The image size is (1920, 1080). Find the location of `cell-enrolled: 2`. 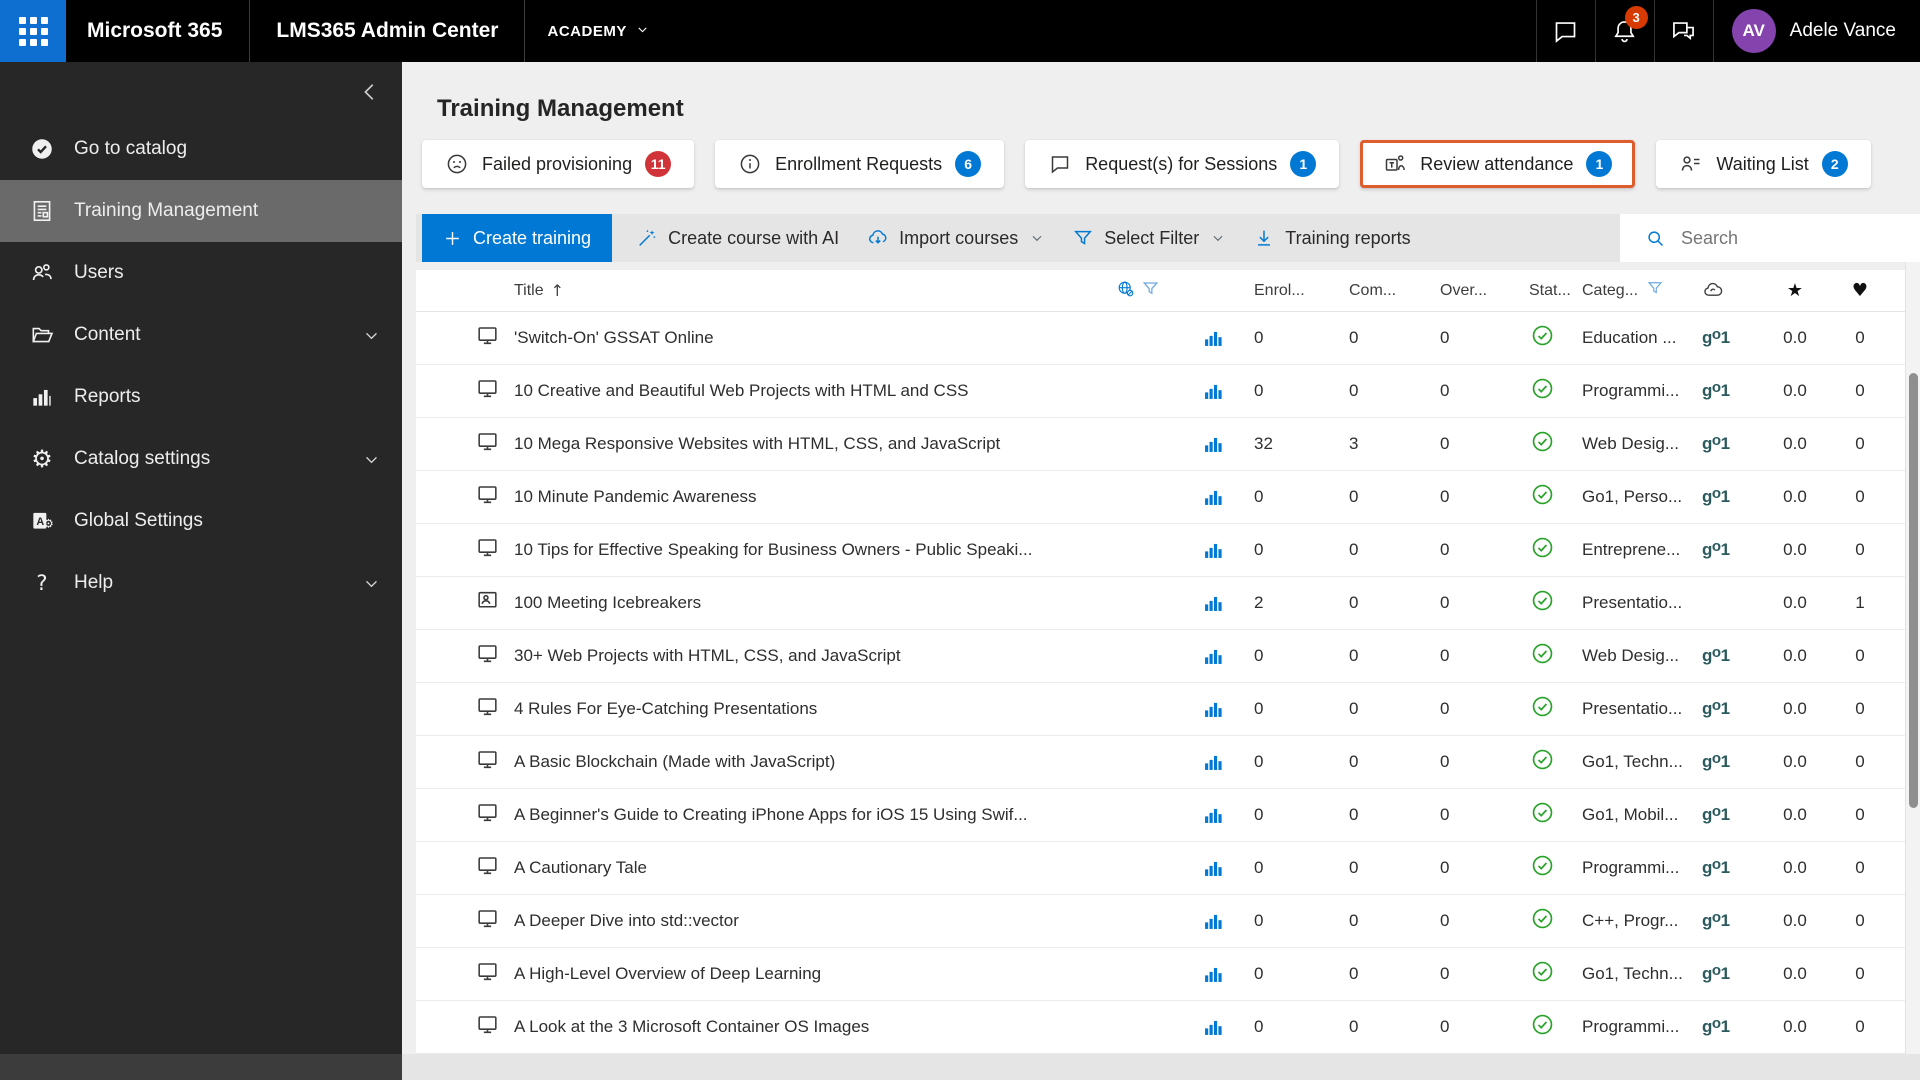

cell-enrolled: 2 is located at coordinates (1259, 602).